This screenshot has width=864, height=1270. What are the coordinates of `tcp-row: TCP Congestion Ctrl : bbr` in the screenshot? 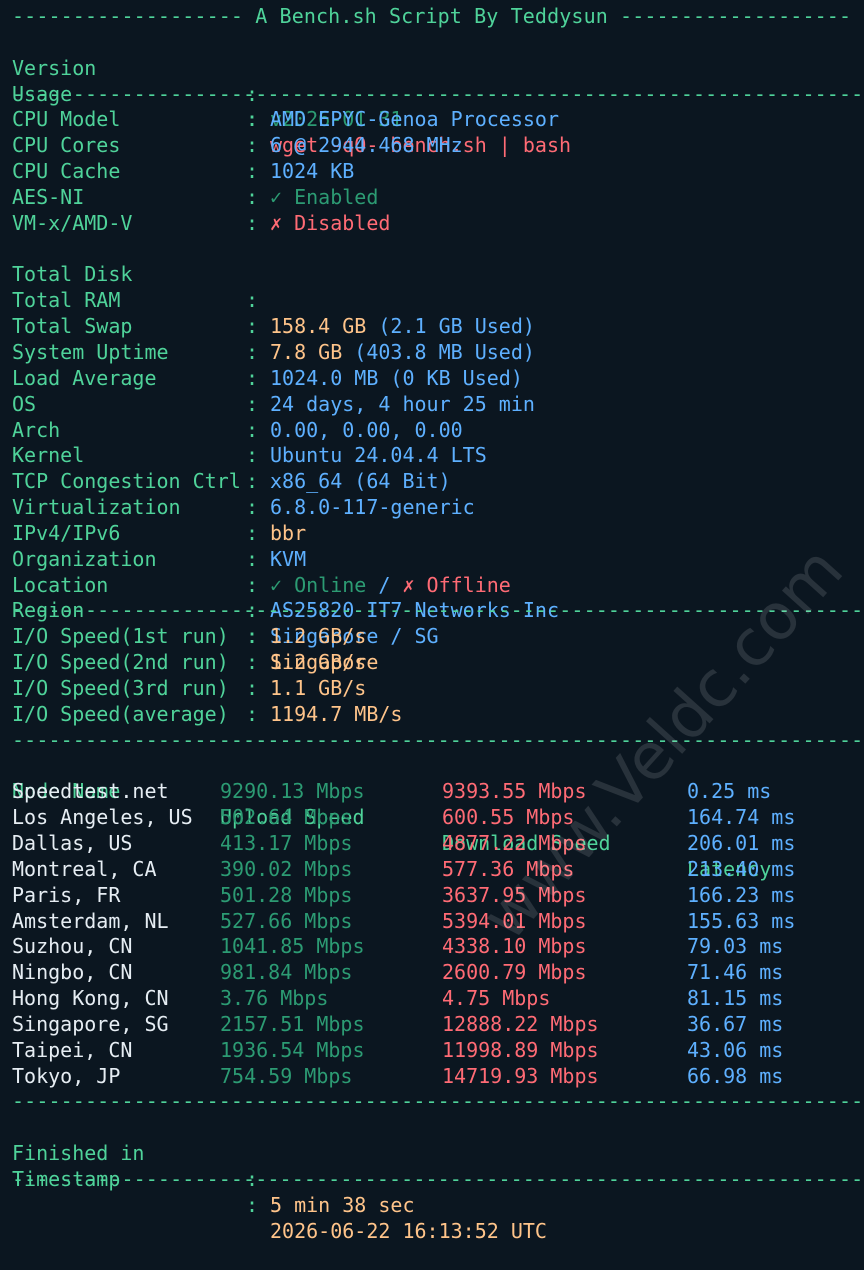 It's located at (435, 494).